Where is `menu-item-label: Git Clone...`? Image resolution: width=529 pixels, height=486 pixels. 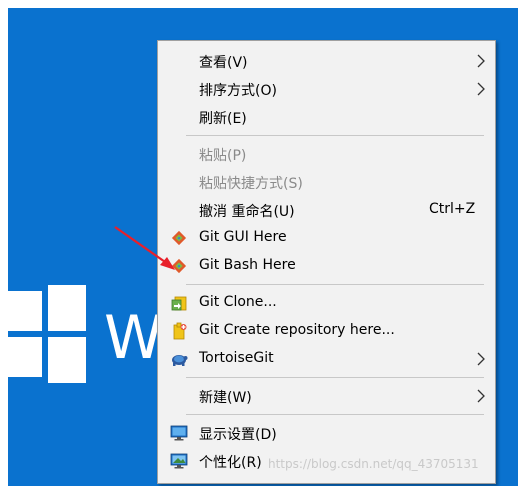
menu-item-label: Git Clone... is located at coordinates (238, 302).